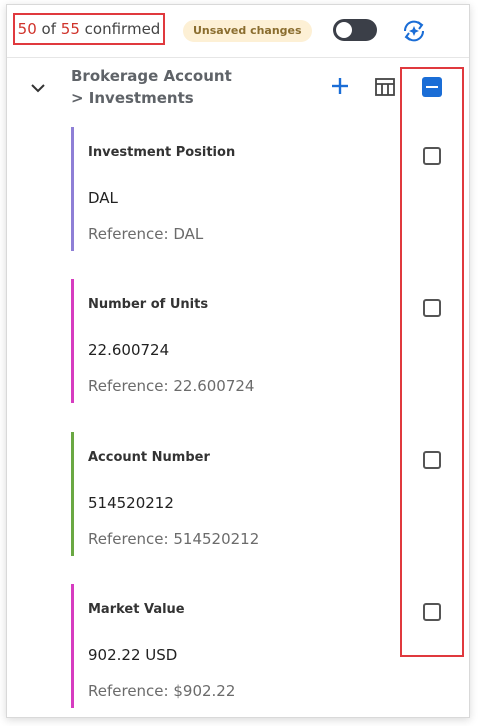 This screenshot has height=726, width=482. I want to click on chevron-down-icon, so click(38, 88).